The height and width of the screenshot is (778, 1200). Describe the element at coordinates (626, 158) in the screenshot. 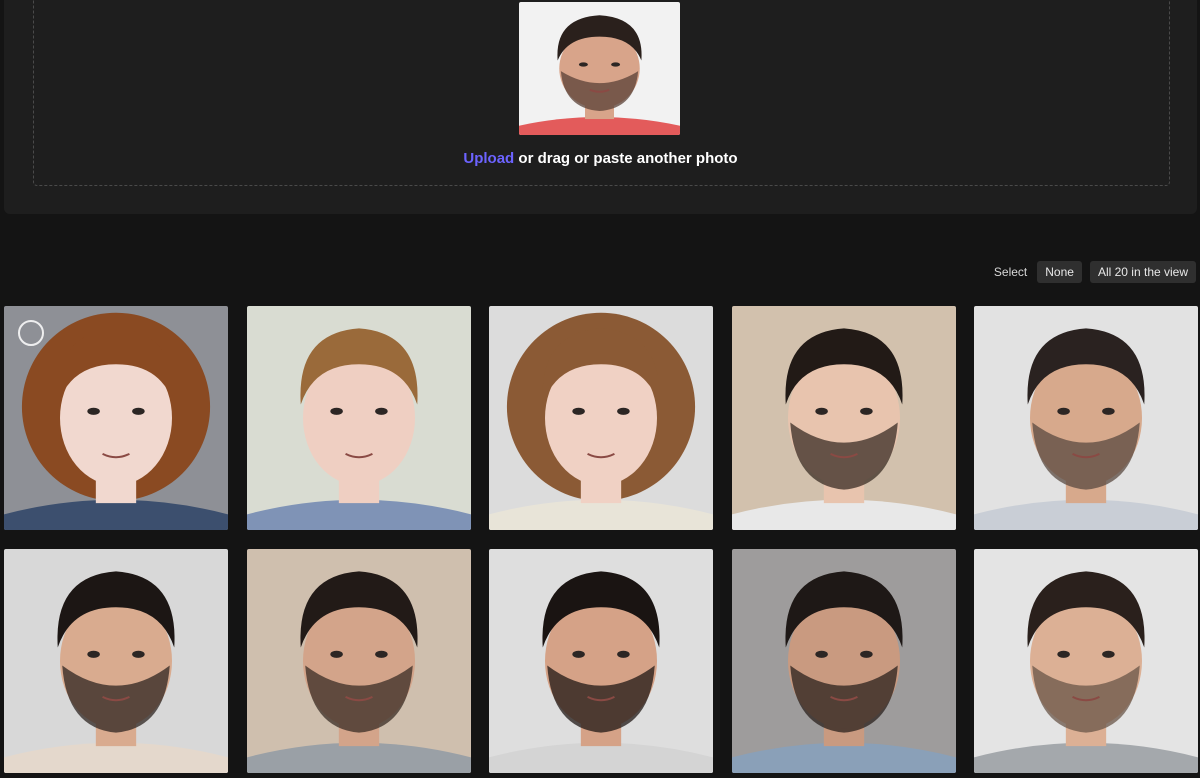

I see `upload-instructions-text: or drag or paste another photo` at that location.